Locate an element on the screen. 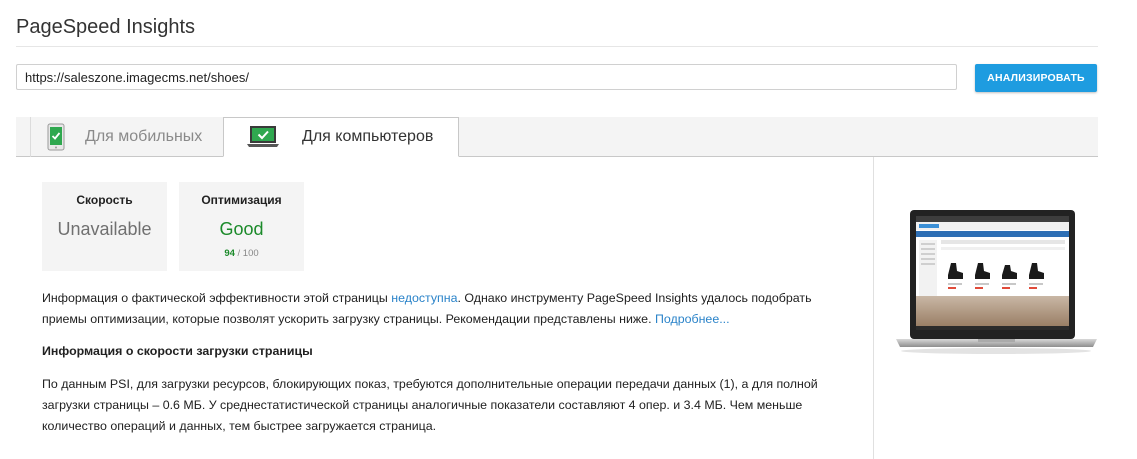 This screenshot has height=459, width=1137. optimization-score-max: / 100 is located at coordinates (248, 253).